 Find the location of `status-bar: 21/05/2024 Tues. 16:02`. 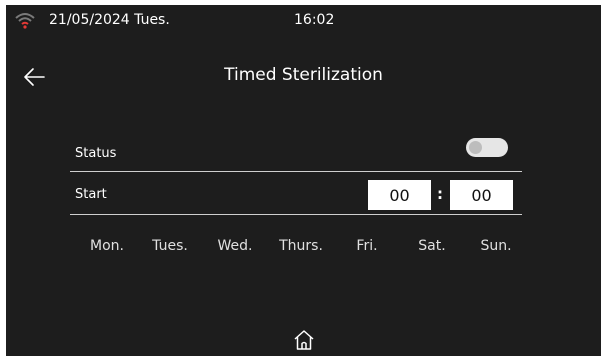

status-bar: 21/05/2024 Tues. 16:02 is located at coordinates (303, 20).